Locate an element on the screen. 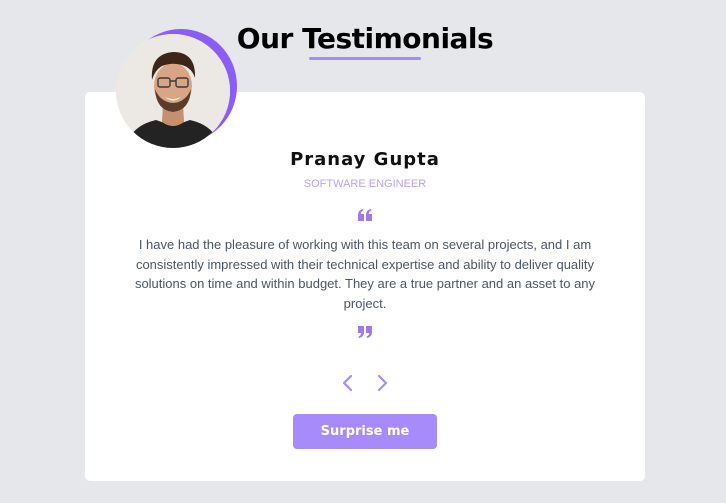 The image size is (726, 503). avatar is located at coordinates (173, 91).